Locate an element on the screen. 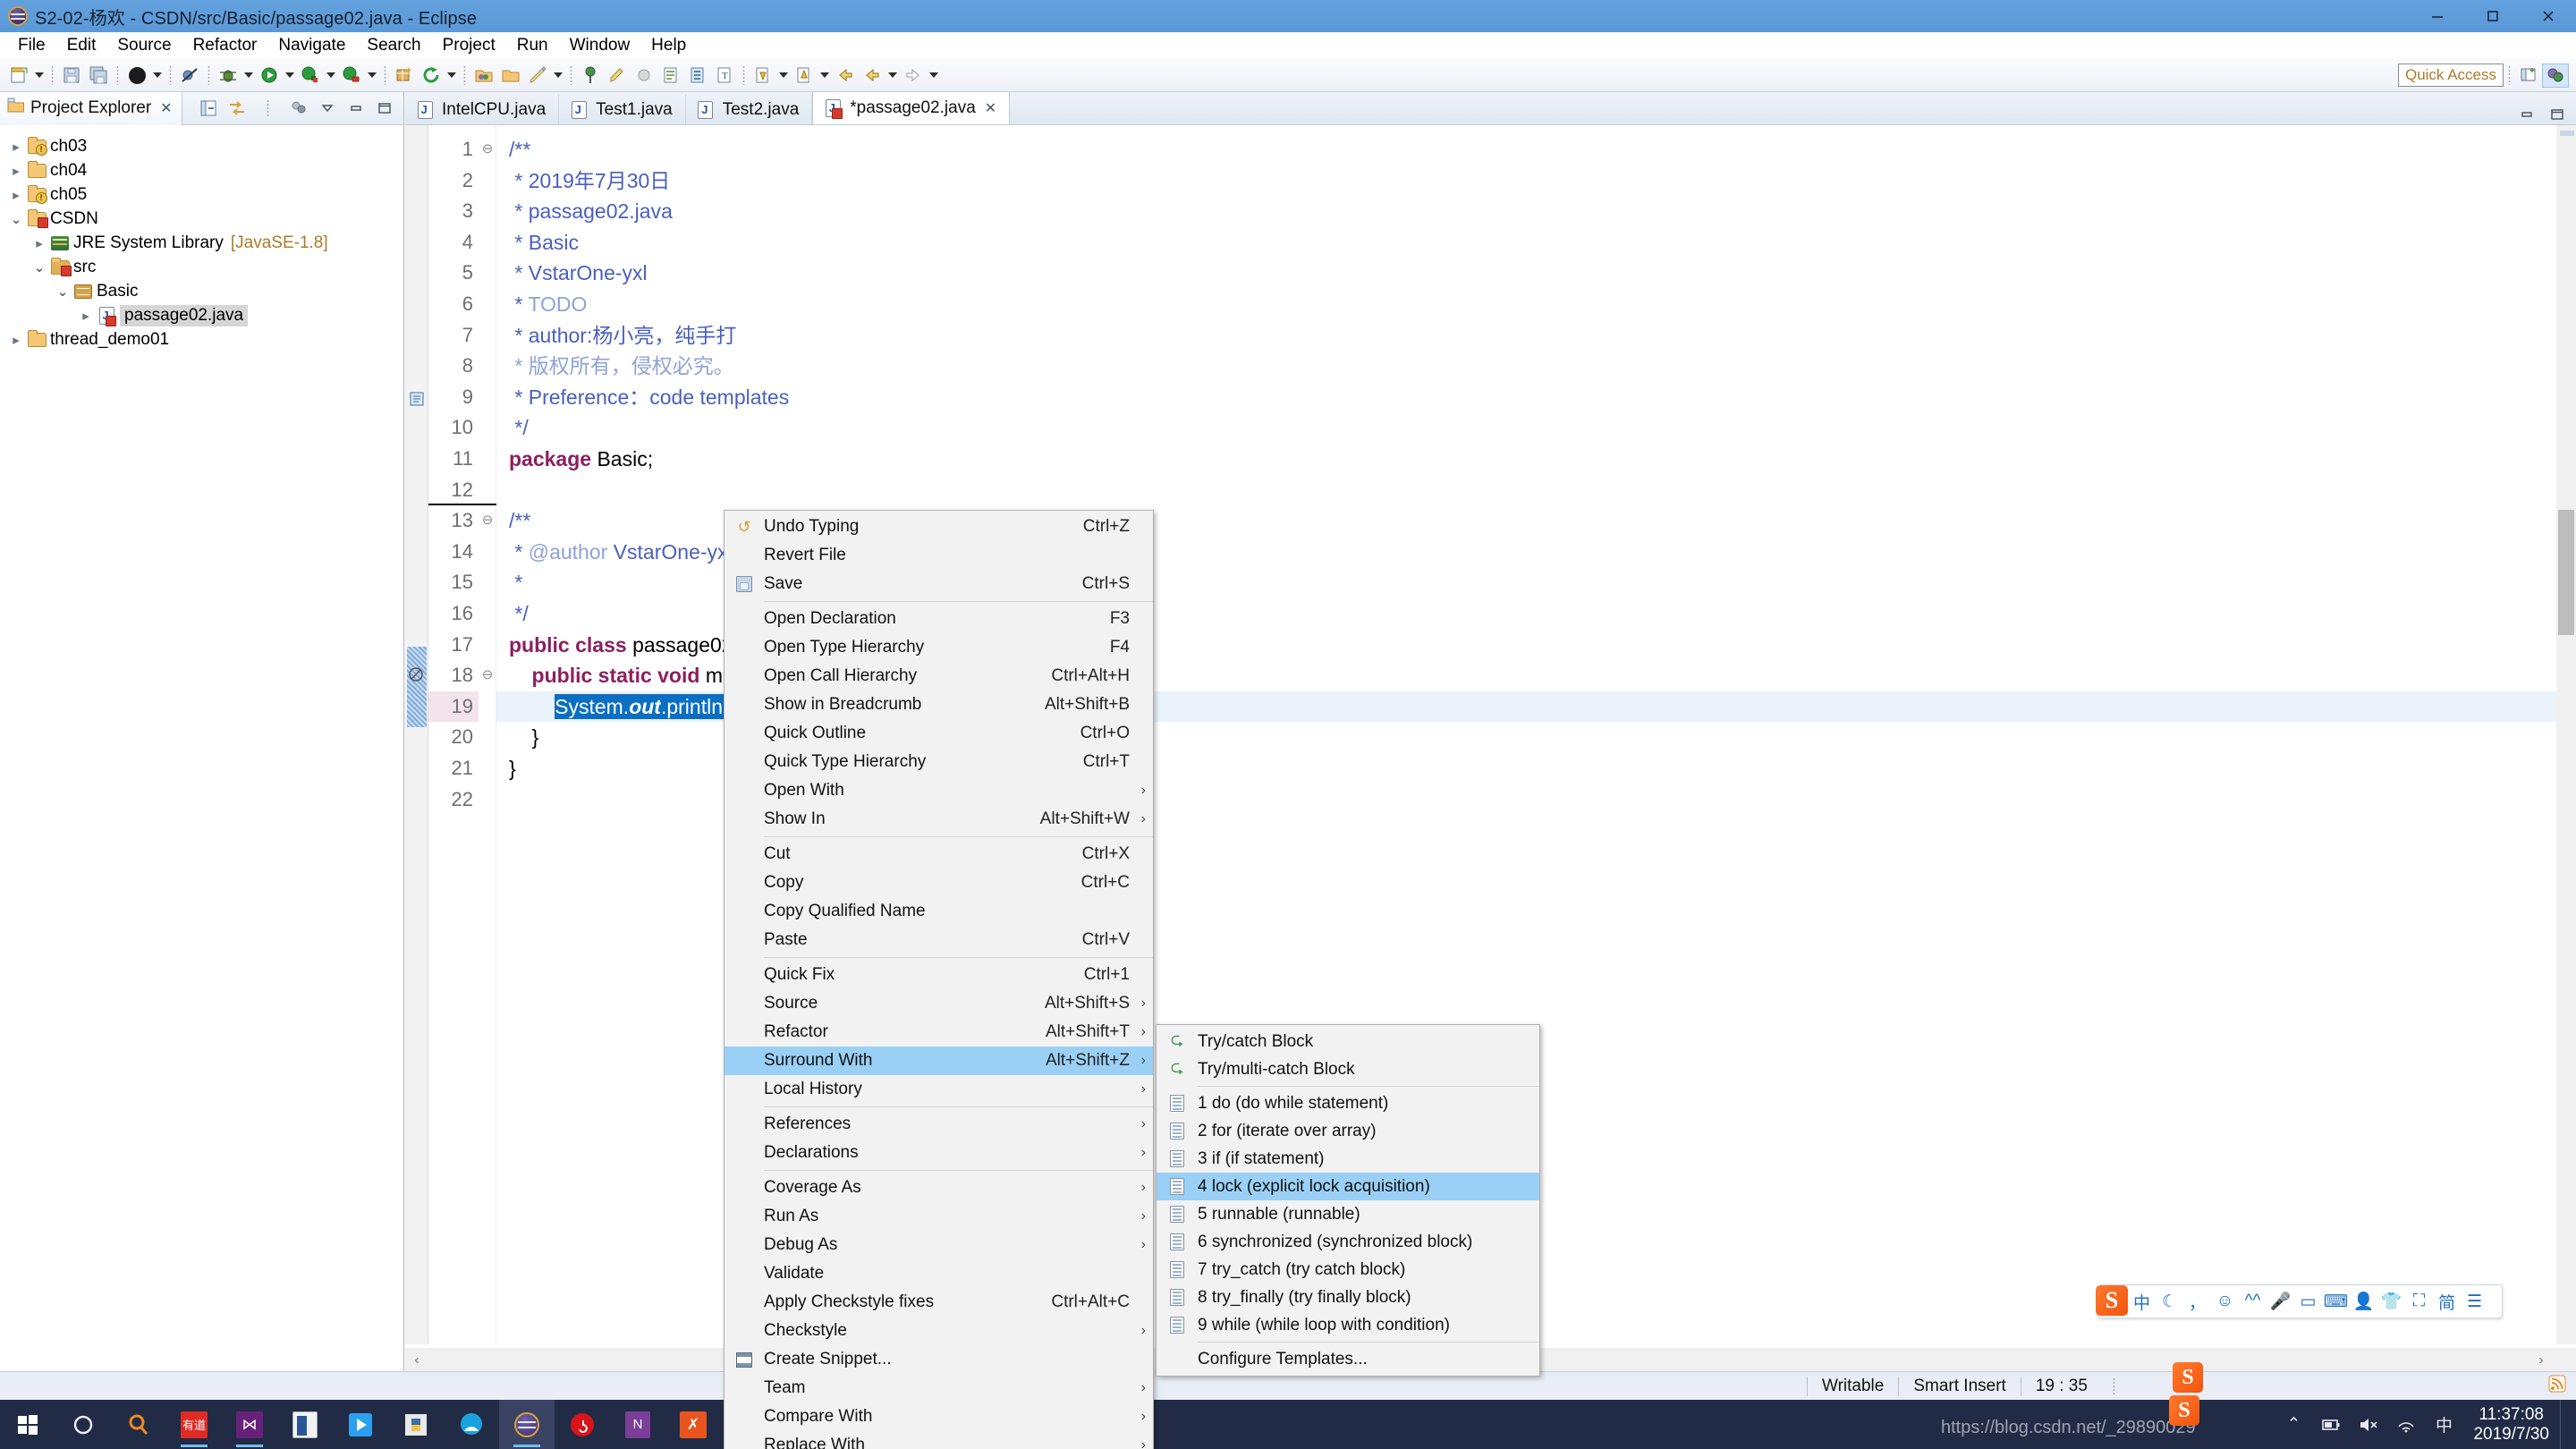  skip-breakpoints-icon is located at coordinates (189, 75).